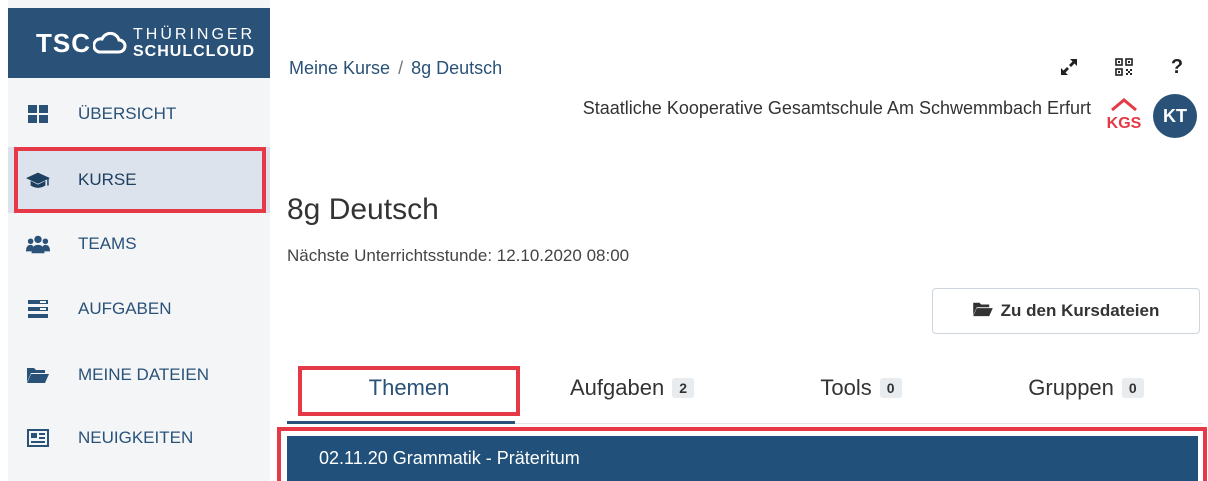 The height and width of the screenshot is (481, 1208). Describe the element at coordinates (683, 388) in the screenshot. I see `tab-count-badge: 2` at that location.